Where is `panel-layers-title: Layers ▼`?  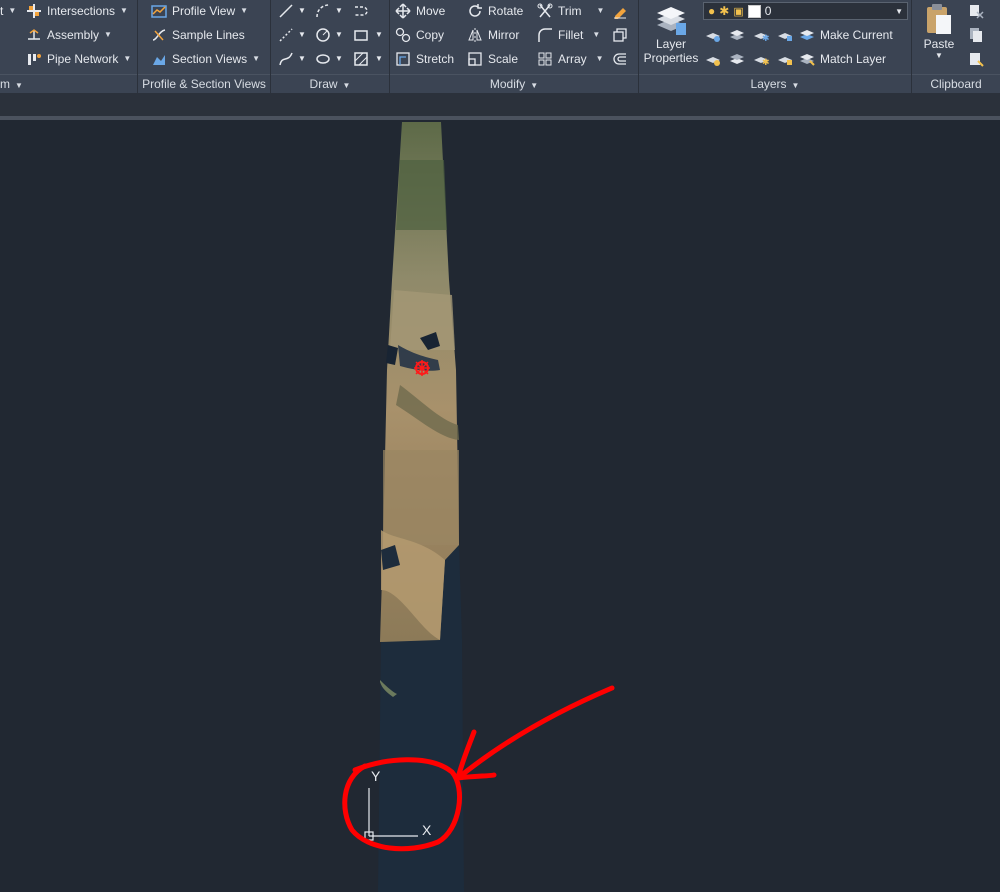 panel-layers-title: Layers ▼ is located at coordinates (775, 83).